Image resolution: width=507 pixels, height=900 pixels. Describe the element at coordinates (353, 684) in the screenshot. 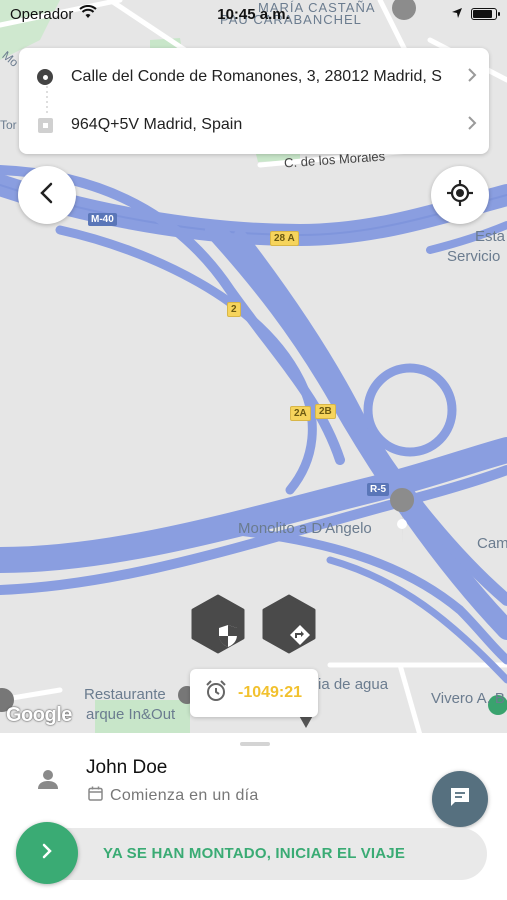

I see `map-label-agua: ia de agua` at that location.